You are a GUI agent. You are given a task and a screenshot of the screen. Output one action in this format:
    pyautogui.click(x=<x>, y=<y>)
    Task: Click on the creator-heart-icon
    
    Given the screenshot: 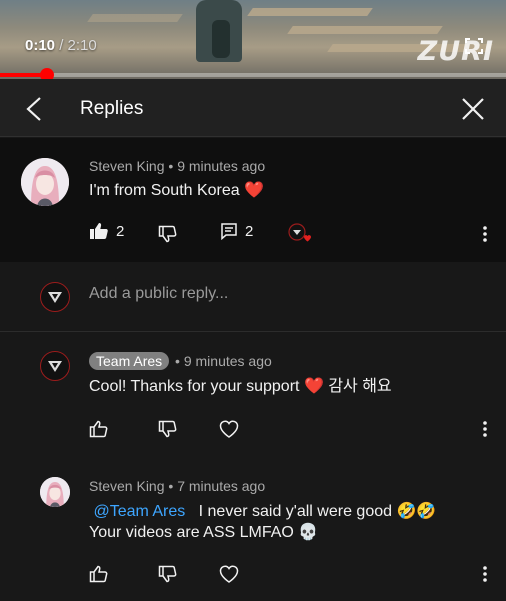 What is the action you would take?
    pyautogui.click(x=299, y=232)
    